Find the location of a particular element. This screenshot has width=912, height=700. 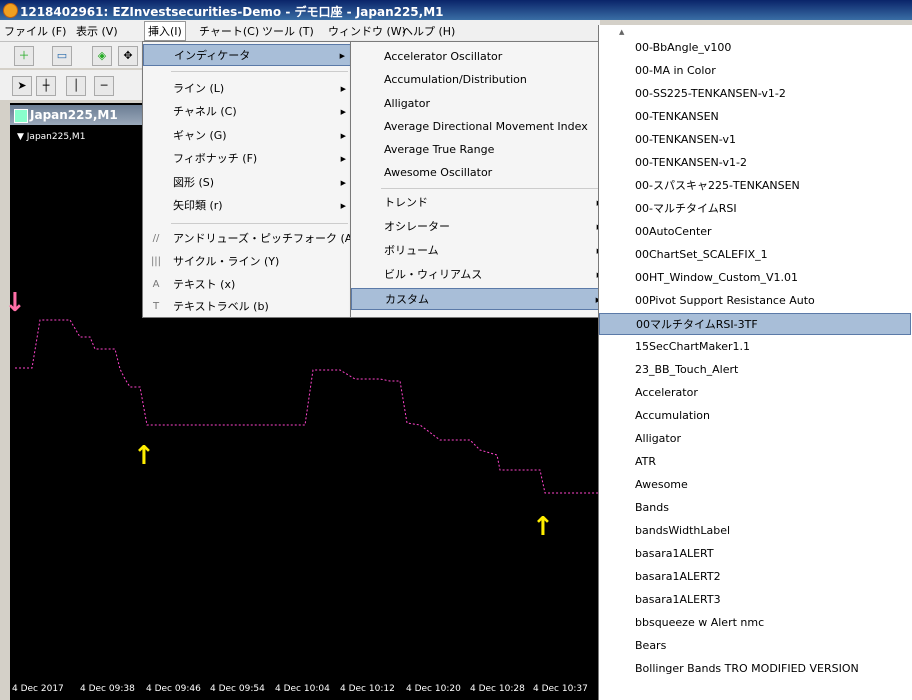

menu-insert: 挿入(I) is located at coordinates (165, 31).